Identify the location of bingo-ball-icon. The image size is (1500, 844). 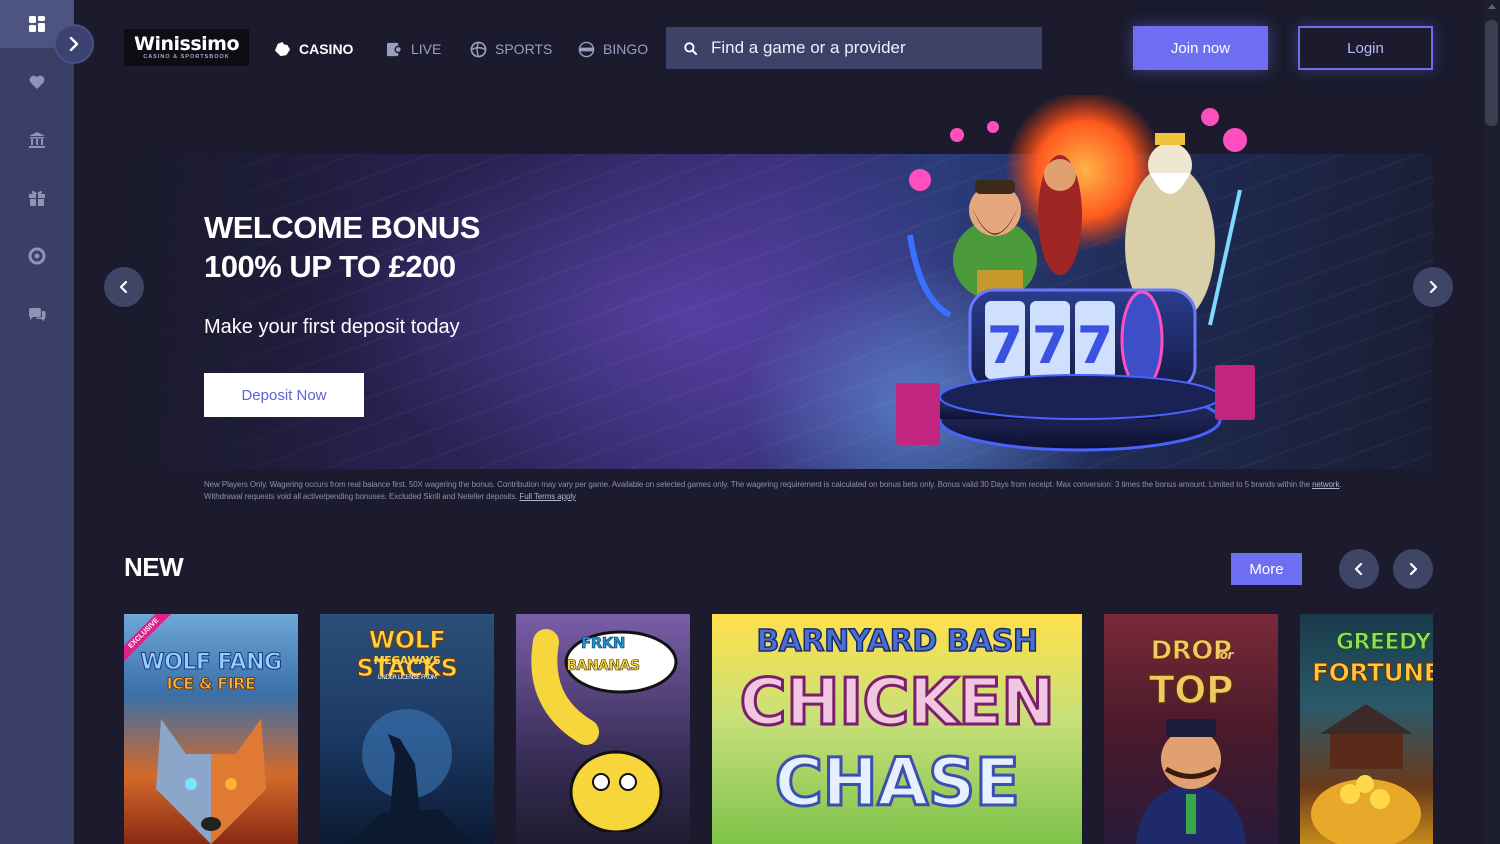
(586, 49).